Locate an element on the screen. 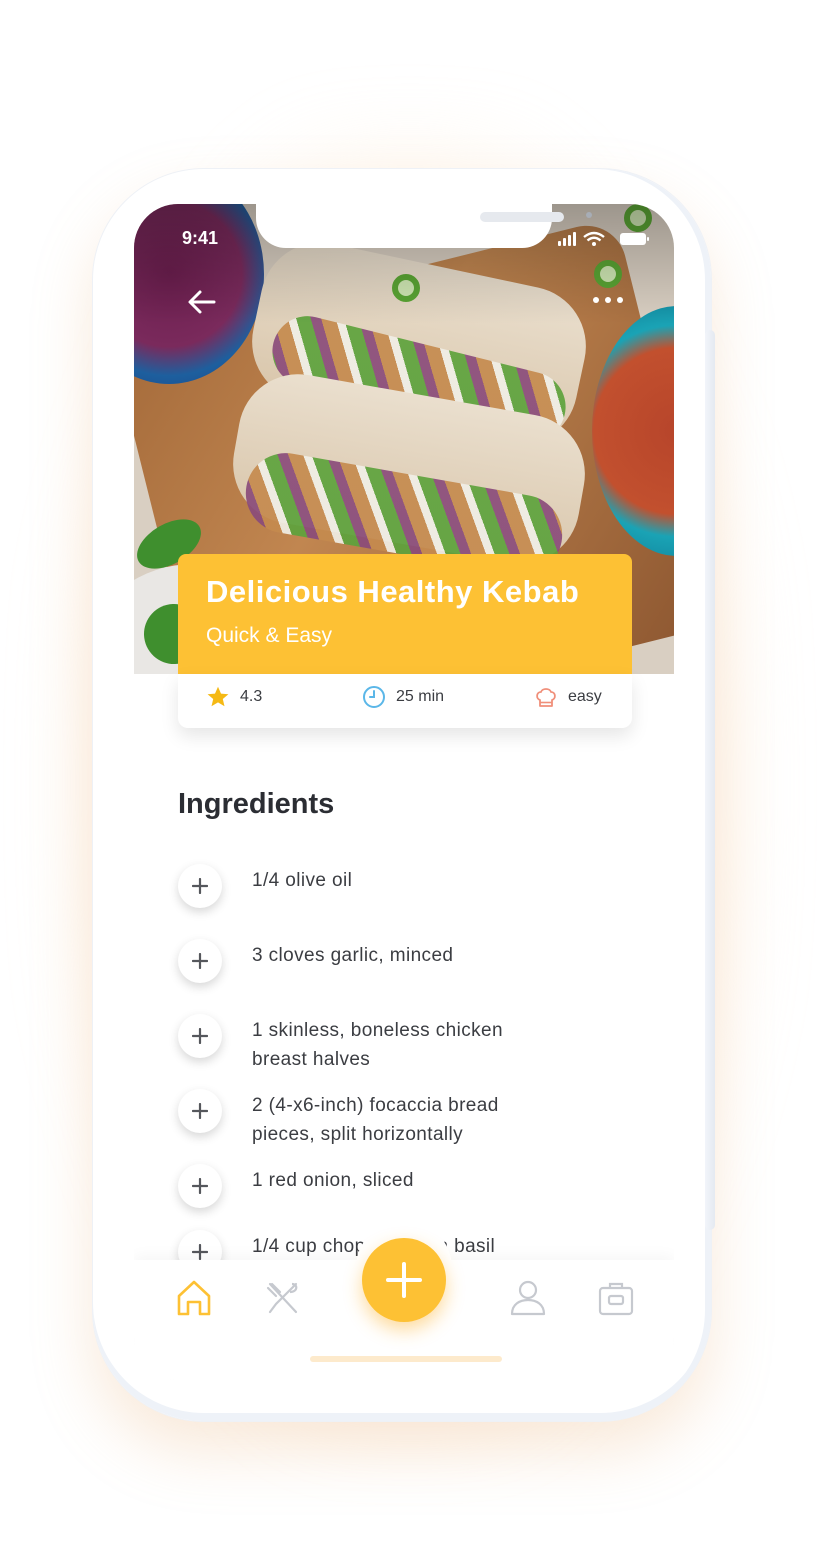  chef-hat-icon is located at coordinates (546, 697).